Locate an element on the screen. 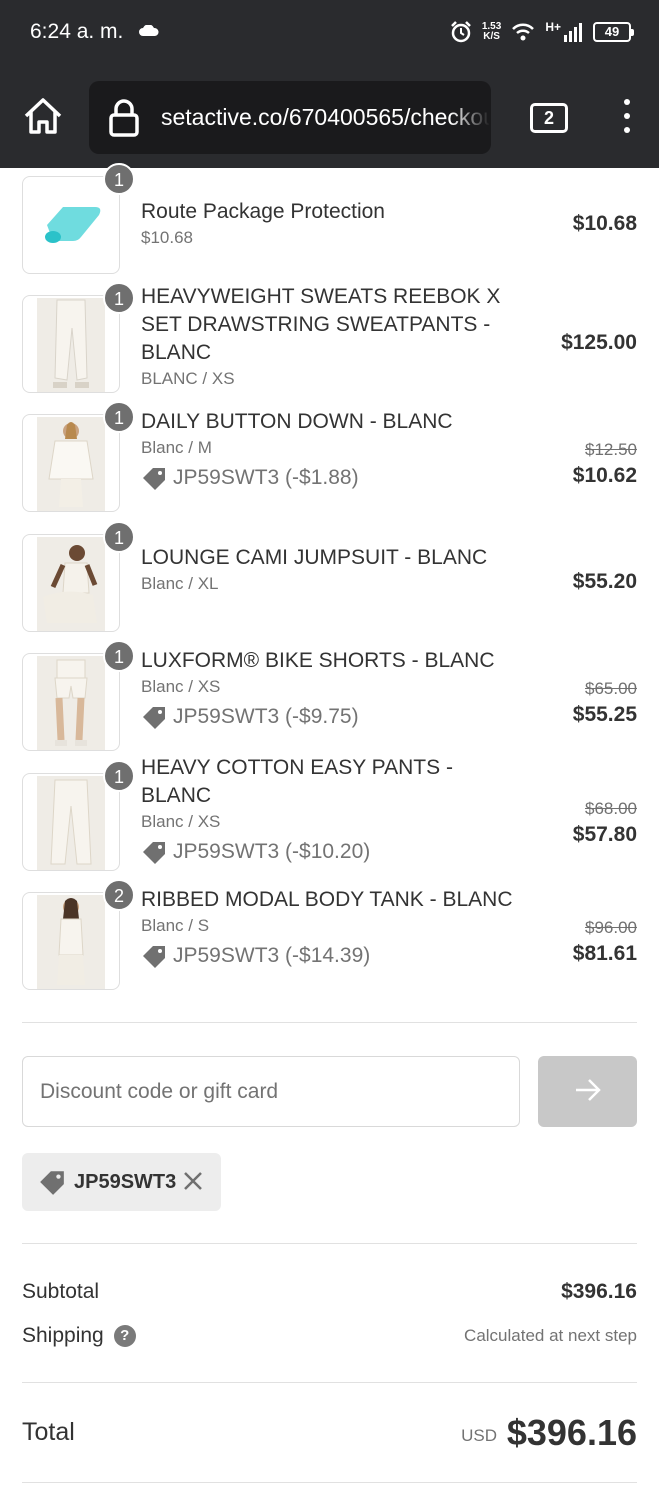  discount-code-text: JP59SWT3 (-$14.39) is located at coordinates (272, 955).